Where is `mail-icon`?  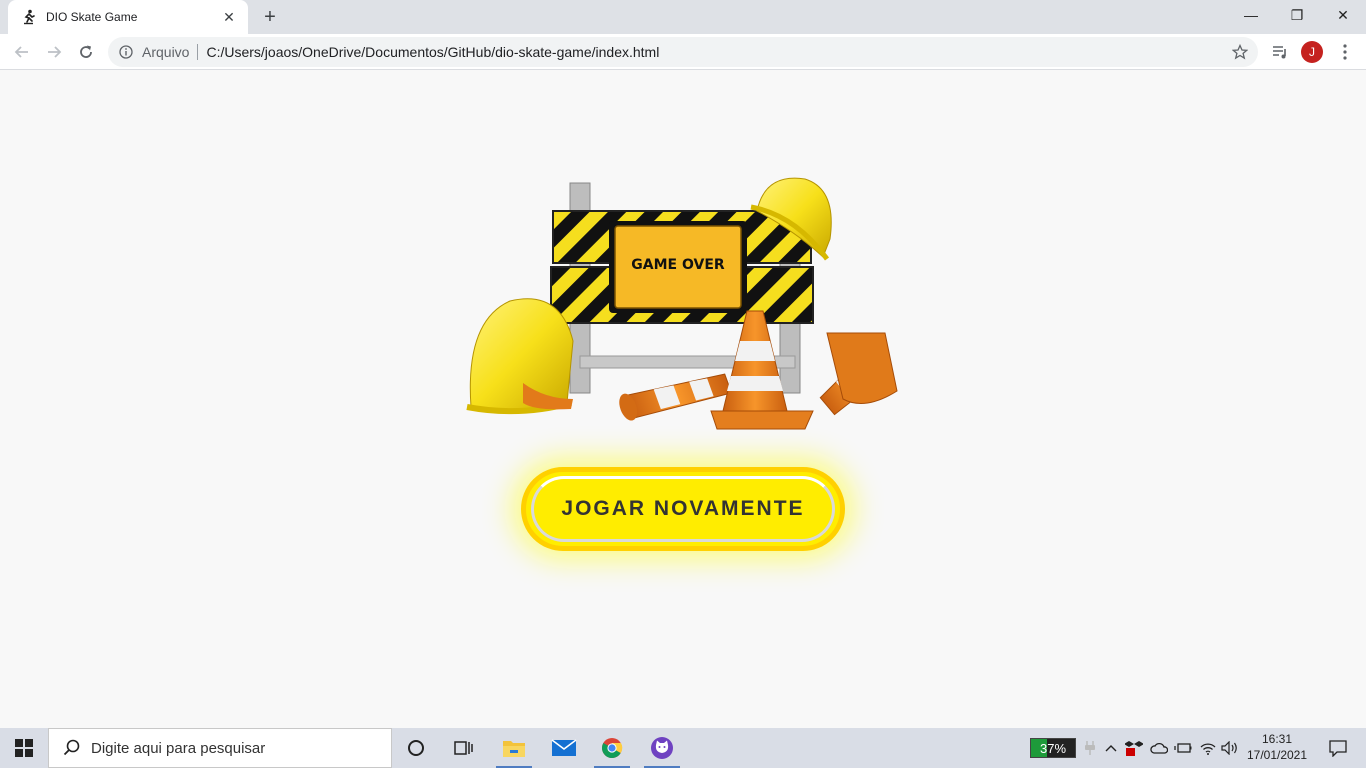
mail-icon is located at coordinates (564, 747).